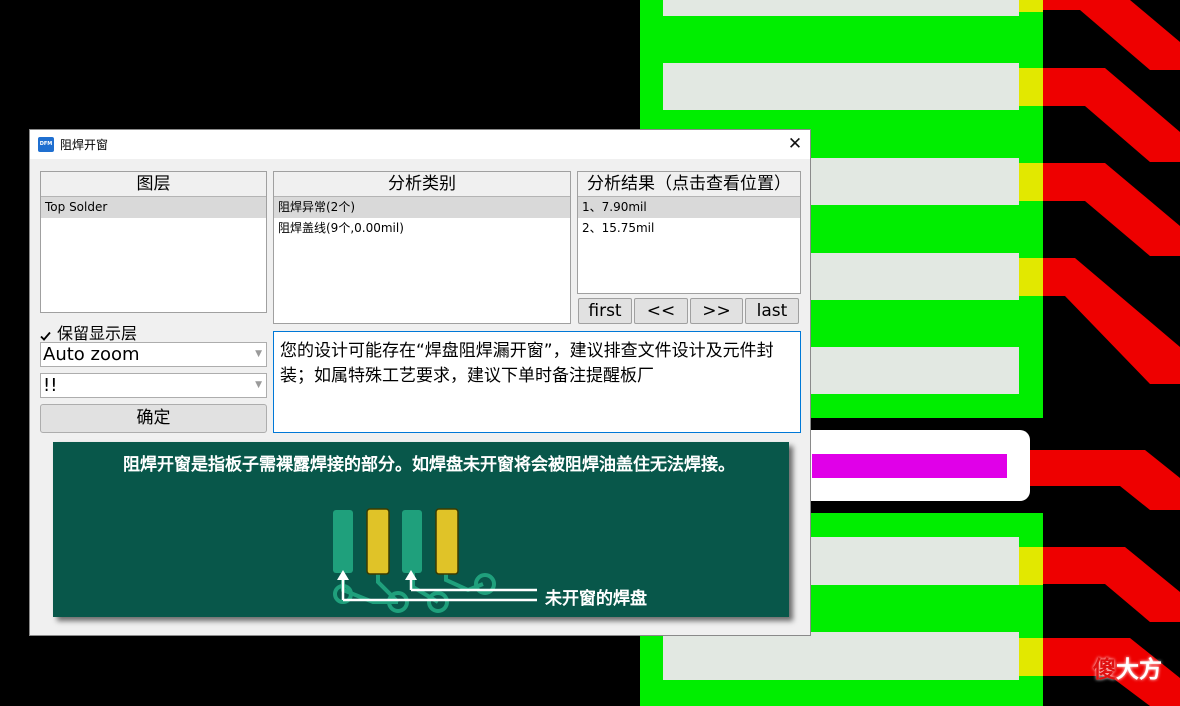  I want to click on pad-diagram, so click(435, 560).